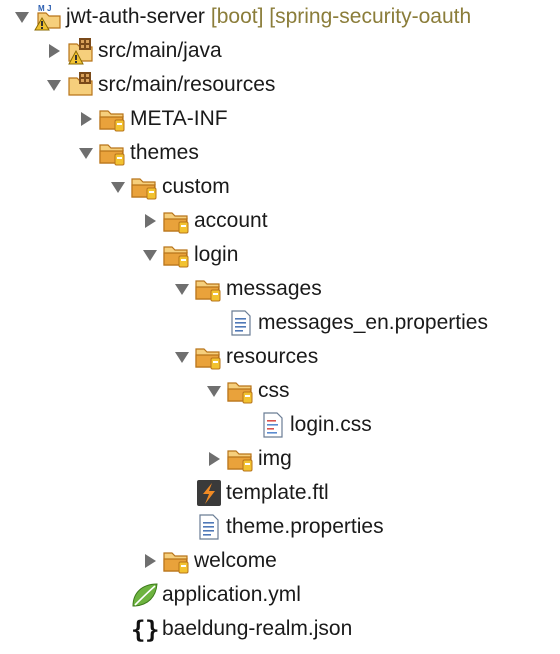  What do you see at coordinates (135, 16) in the screenshot?
I see `tree-item-label: jwt-auth-server` at bounding box center [135, 16].